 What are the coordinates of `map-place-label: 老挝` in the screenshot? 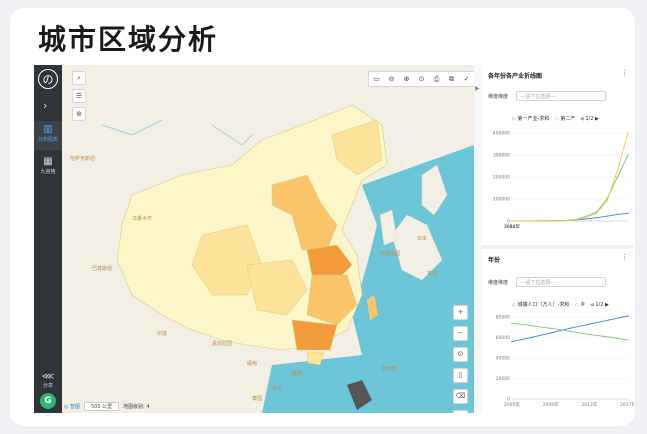 It's located at (277, 389).